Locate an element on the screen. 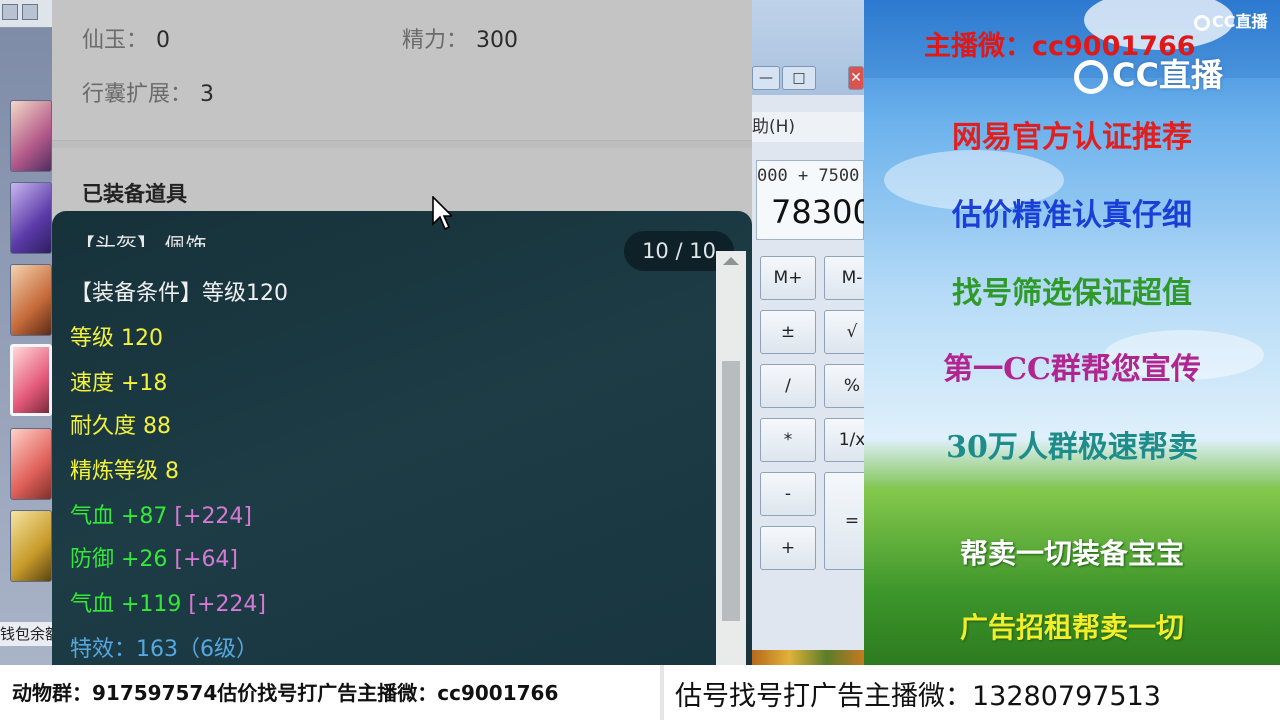 This screenshot has height=720, width=1280. calc-reciprocal-button: 1/x is located at coordinates (844, 440).